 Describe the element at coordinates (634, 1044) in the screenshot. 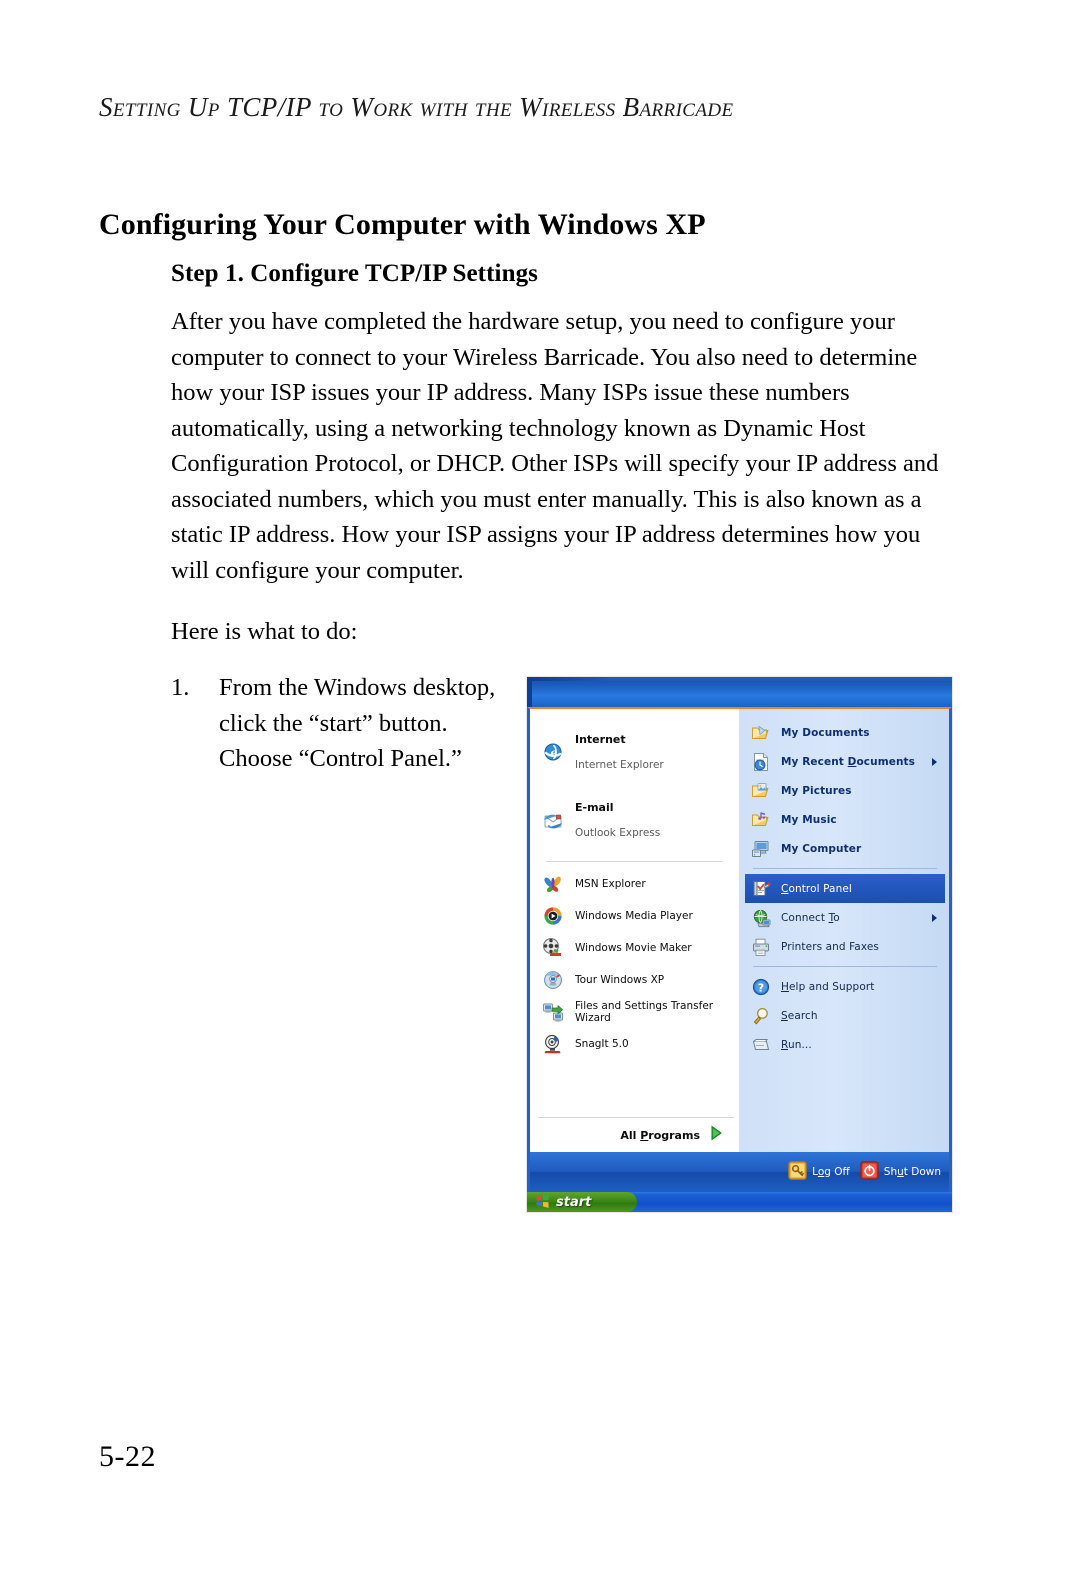

I see `start-item-snagit: SnagIt 5.0` at that location.